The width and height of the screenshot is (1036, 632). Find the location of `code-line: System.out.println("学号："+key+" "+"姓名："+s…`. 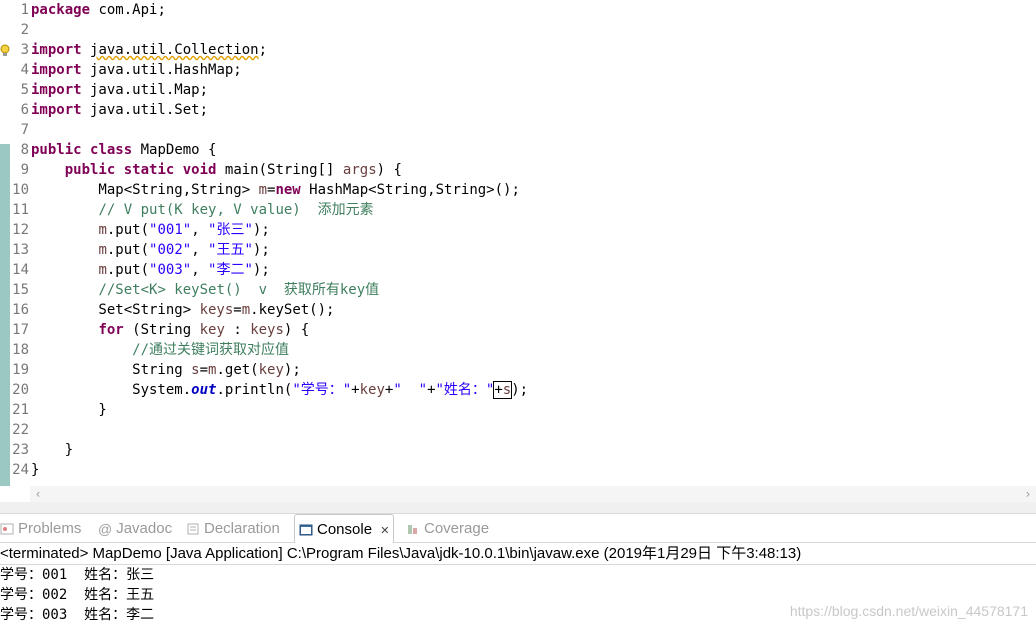

code-line: System.out.println("学号："+key+" "+"姓名："+s… is located at coordinates (280, 390).